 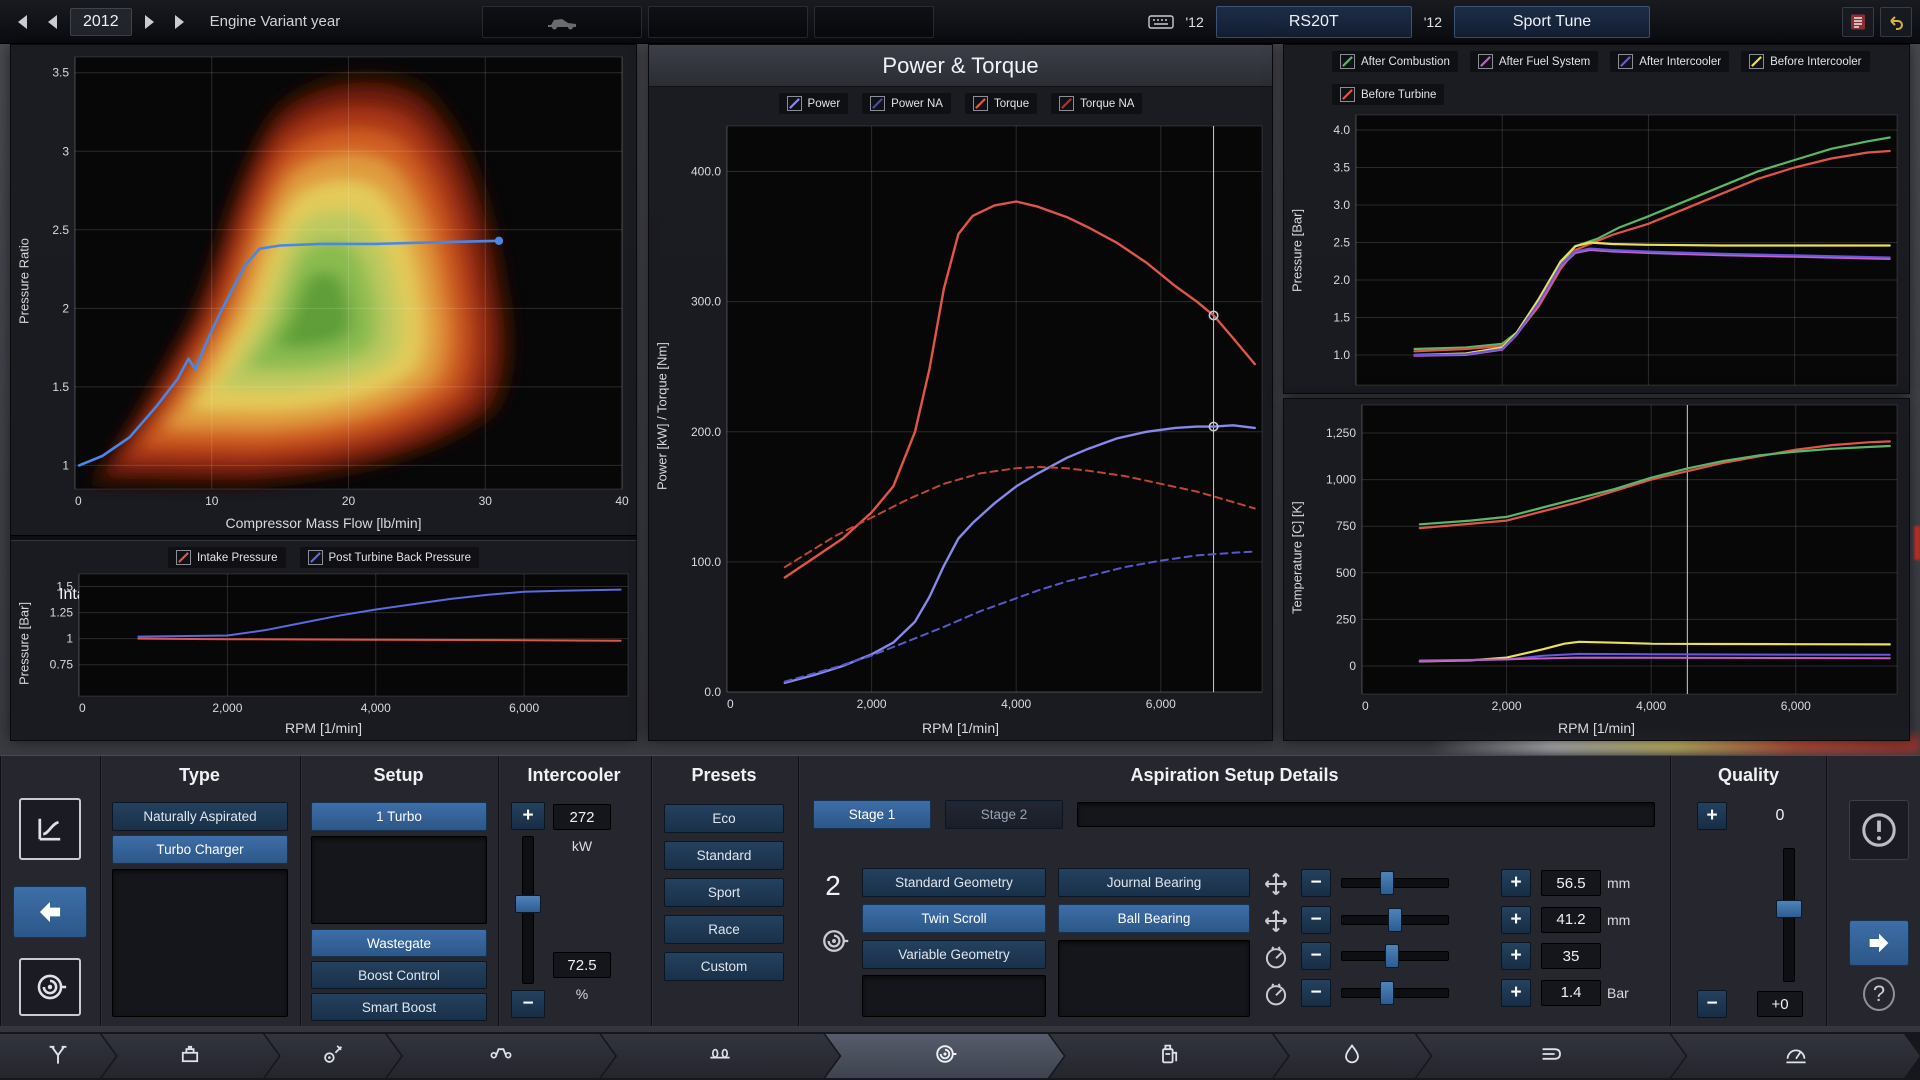 I want to click on notes-button, so click(x=1858, y=21).